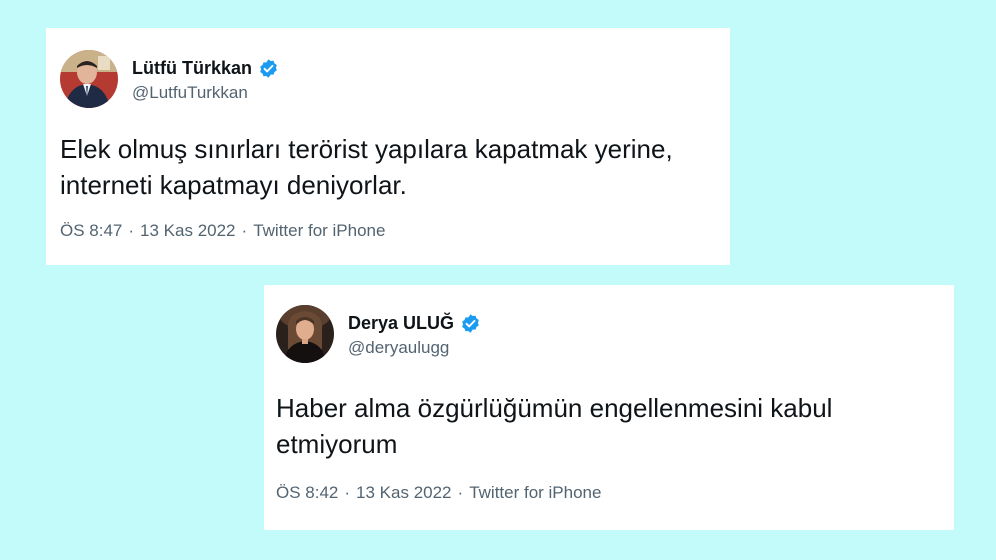 The height and width of the screenshot is (560, 996). What do you see at coordinates (205, 93) in the screenshot?
I see `user-handle: @LutfuTurkkan` at bounding box center [205, 93].